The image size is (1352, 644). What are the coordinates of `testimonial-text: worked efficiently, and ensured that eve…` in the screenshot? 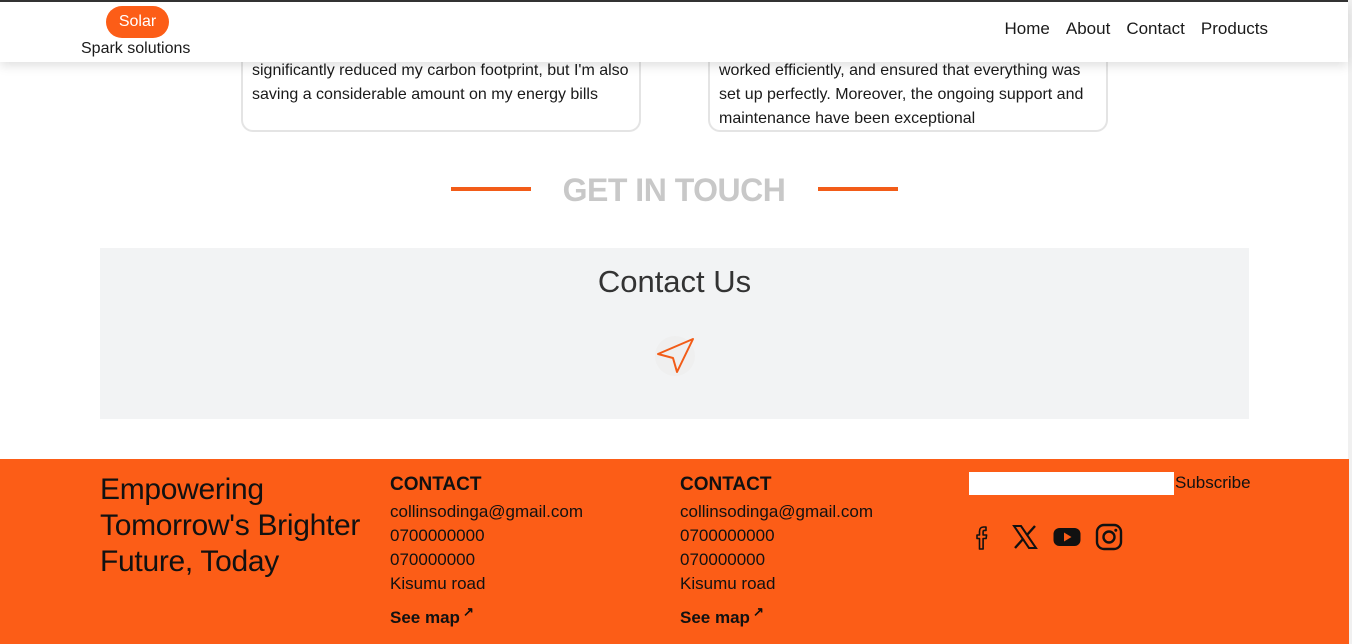 It's located at (901, 94).